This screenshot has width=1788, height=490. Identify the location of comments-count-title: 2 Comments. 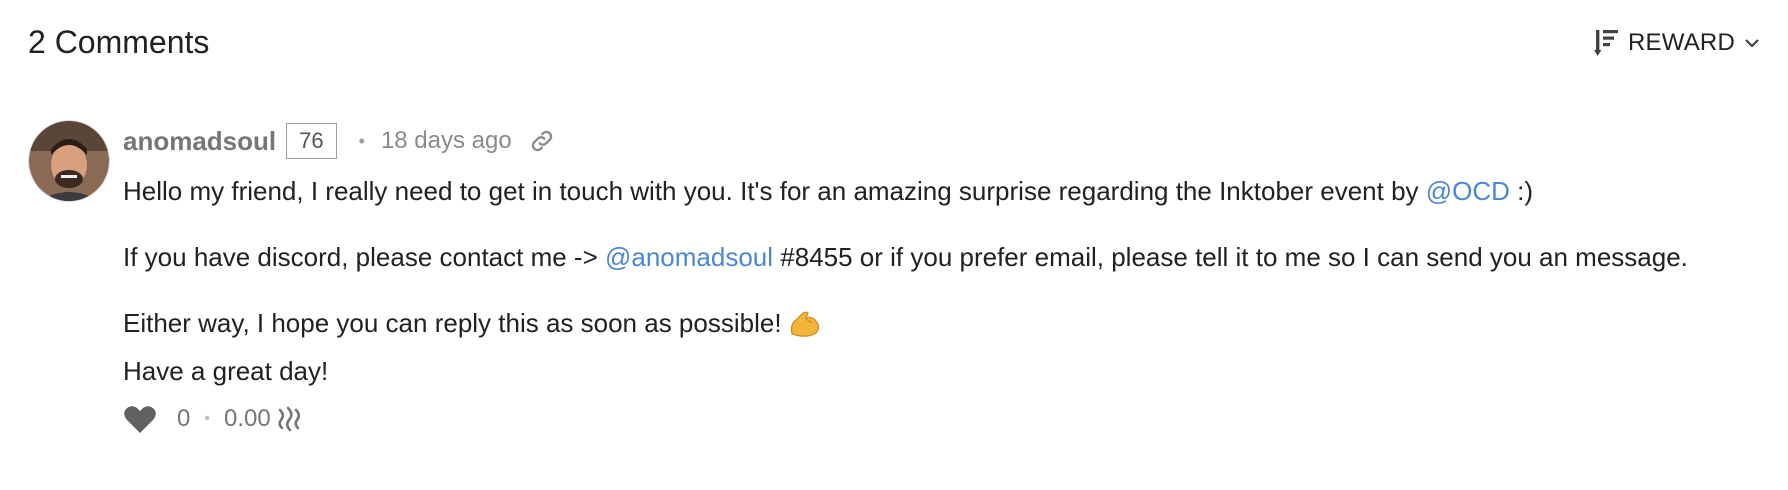
(119, 42).